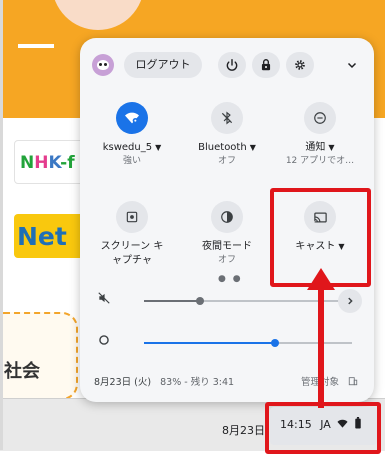 The width and height of the screenshot is (385, 454). I want to click on screen-capture-label: スクリーン キ, so click(132, 246).